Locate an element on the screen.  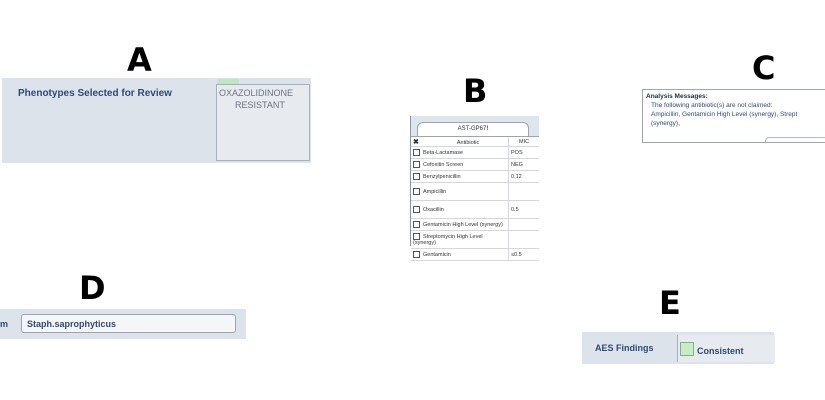
organism-panel: m Staph.saprophyticus is located at coordinates (123, 324).